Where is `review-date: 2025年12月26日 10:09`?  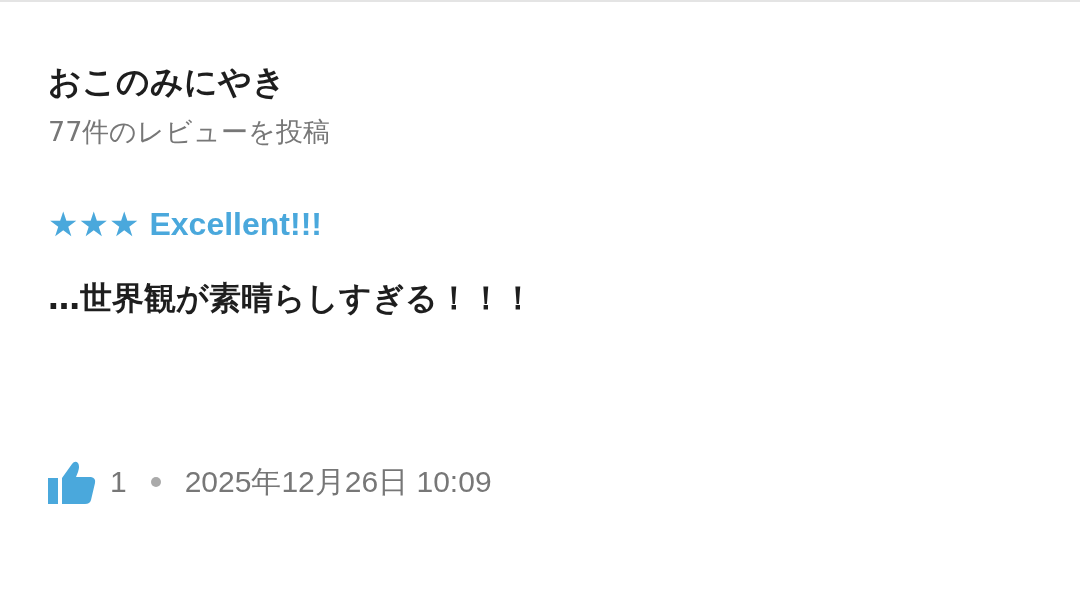
review-date: 2025年12月26日 10:09 is located at coordinates (338, 481).